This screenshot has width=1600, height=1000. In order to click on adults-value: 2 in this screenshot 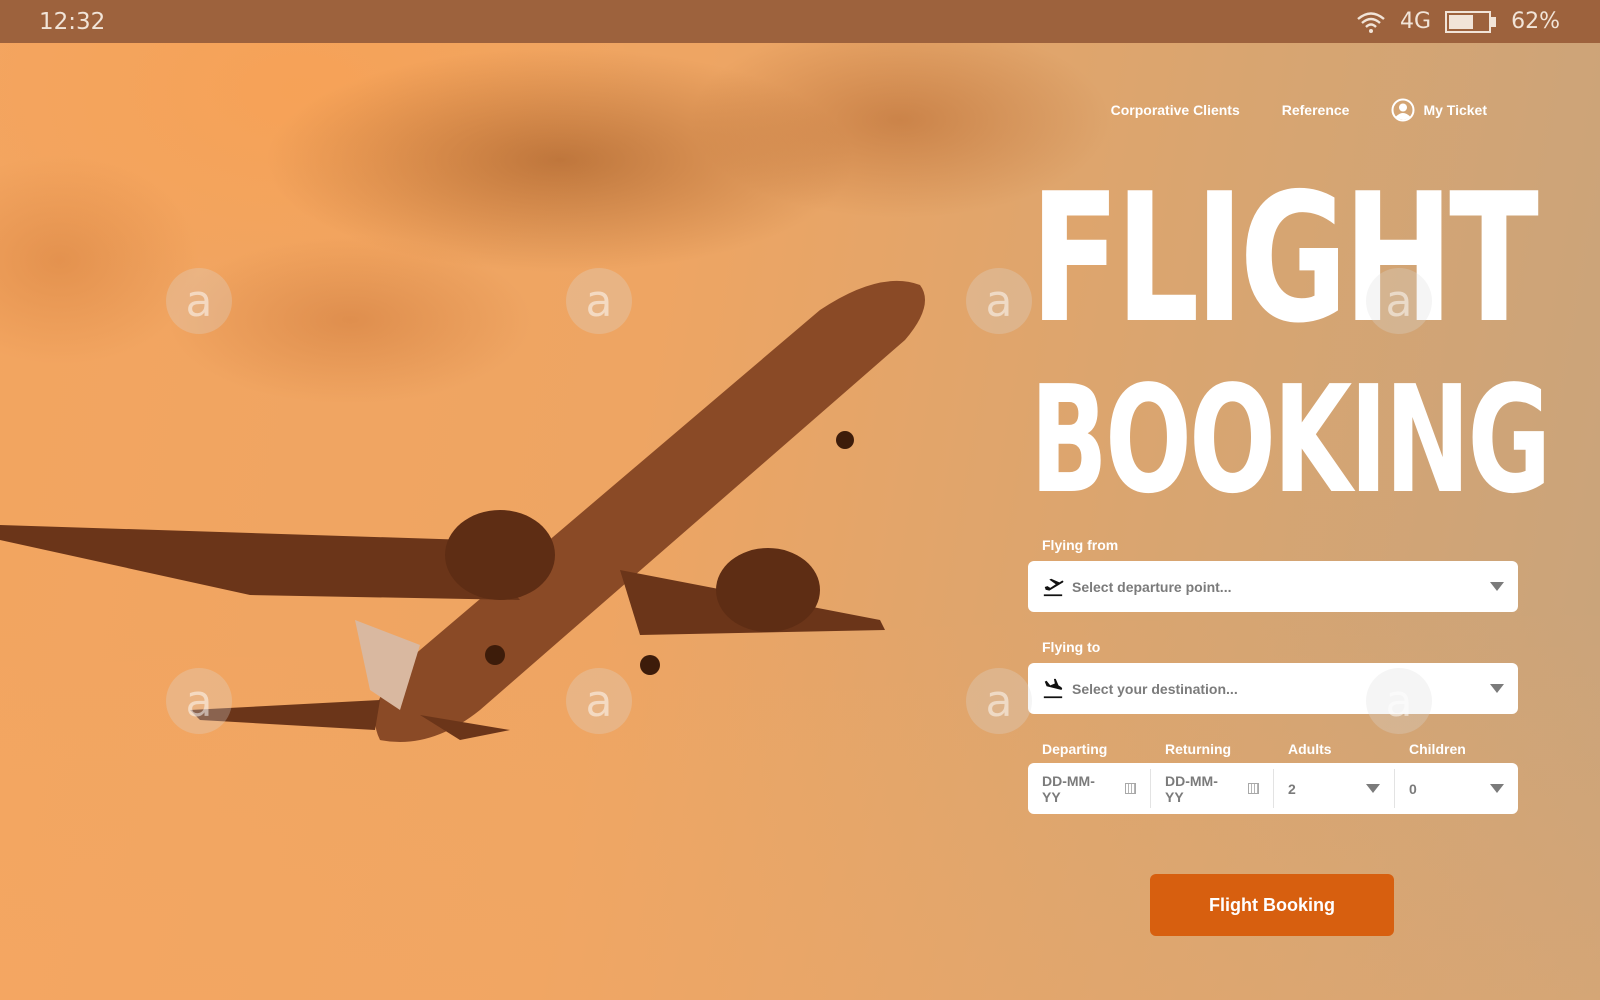, I will do `click(1292, 788)`.